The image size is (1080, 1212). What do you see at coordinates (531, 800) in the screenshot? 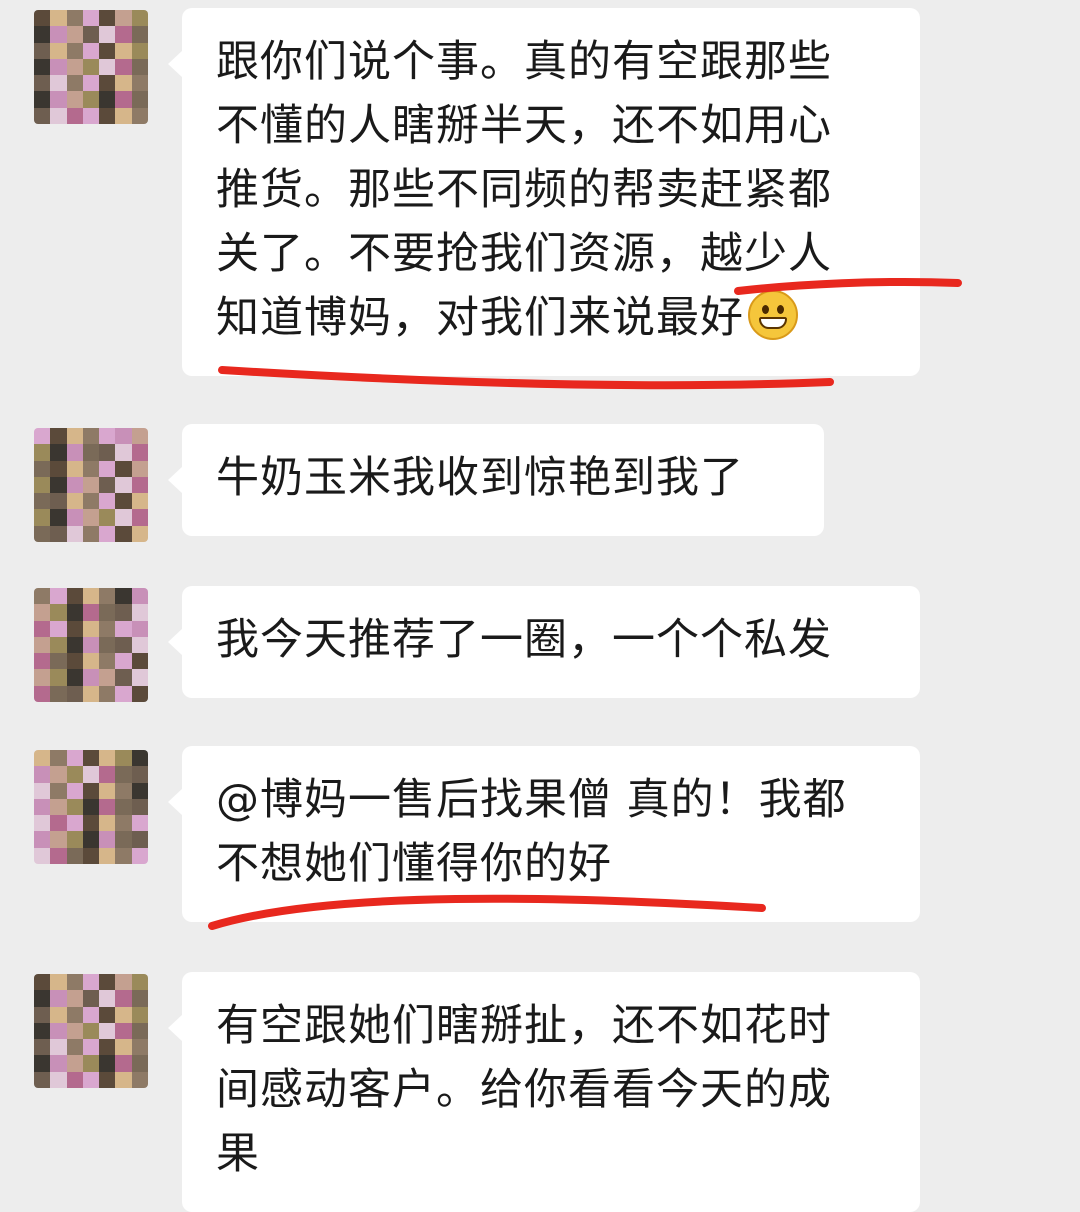
I see `message-line: @博妈一售后找果僧 真的！我都` at bounding box center [531, 800].